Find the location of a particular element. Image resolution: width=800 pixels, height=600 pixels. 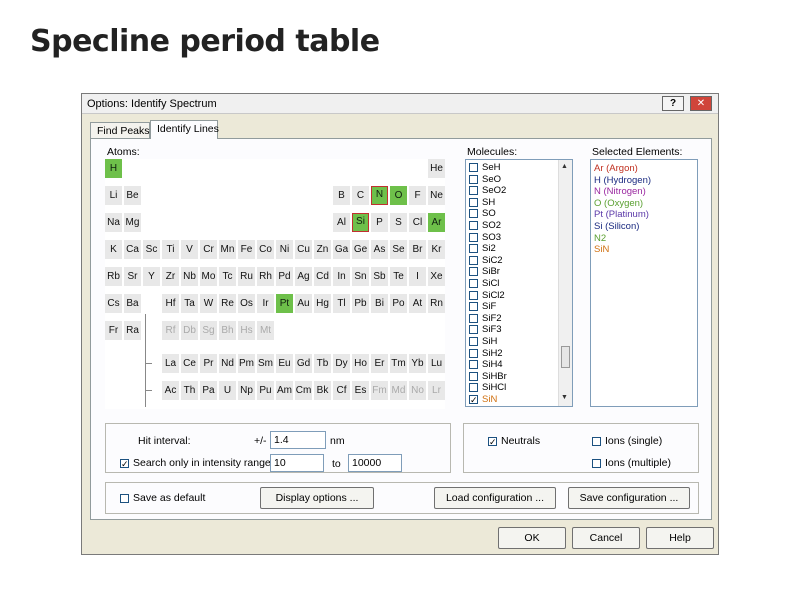

element-ni: Ni is located at coordinates (284, 249).